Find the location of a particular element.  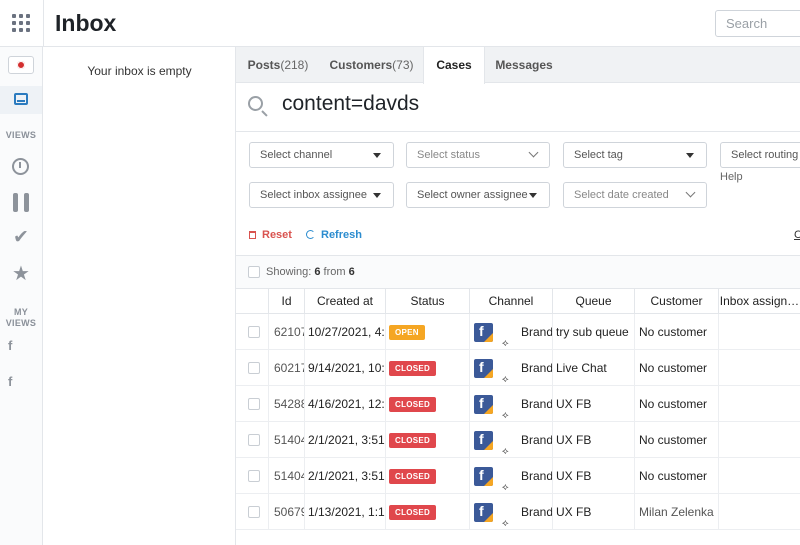

cell-status: CLOSED is located at coordinates (427, 404).